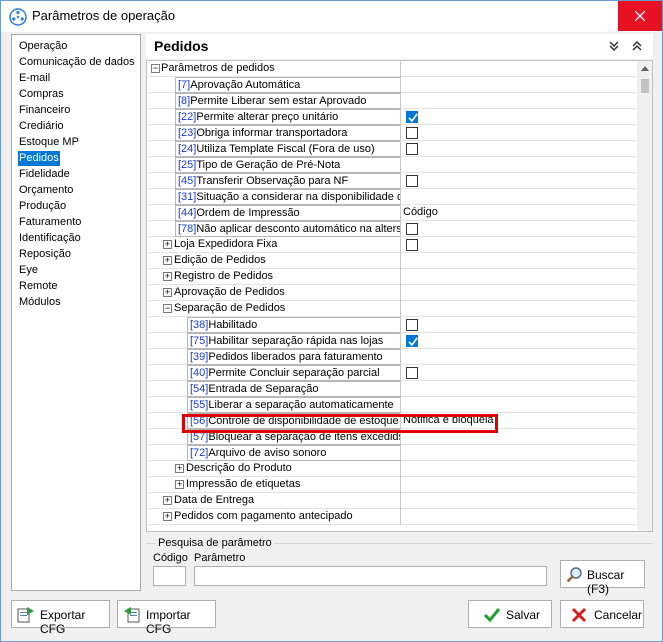  I want to click on grid-row: [38]Habilitado, so click(392, 325).